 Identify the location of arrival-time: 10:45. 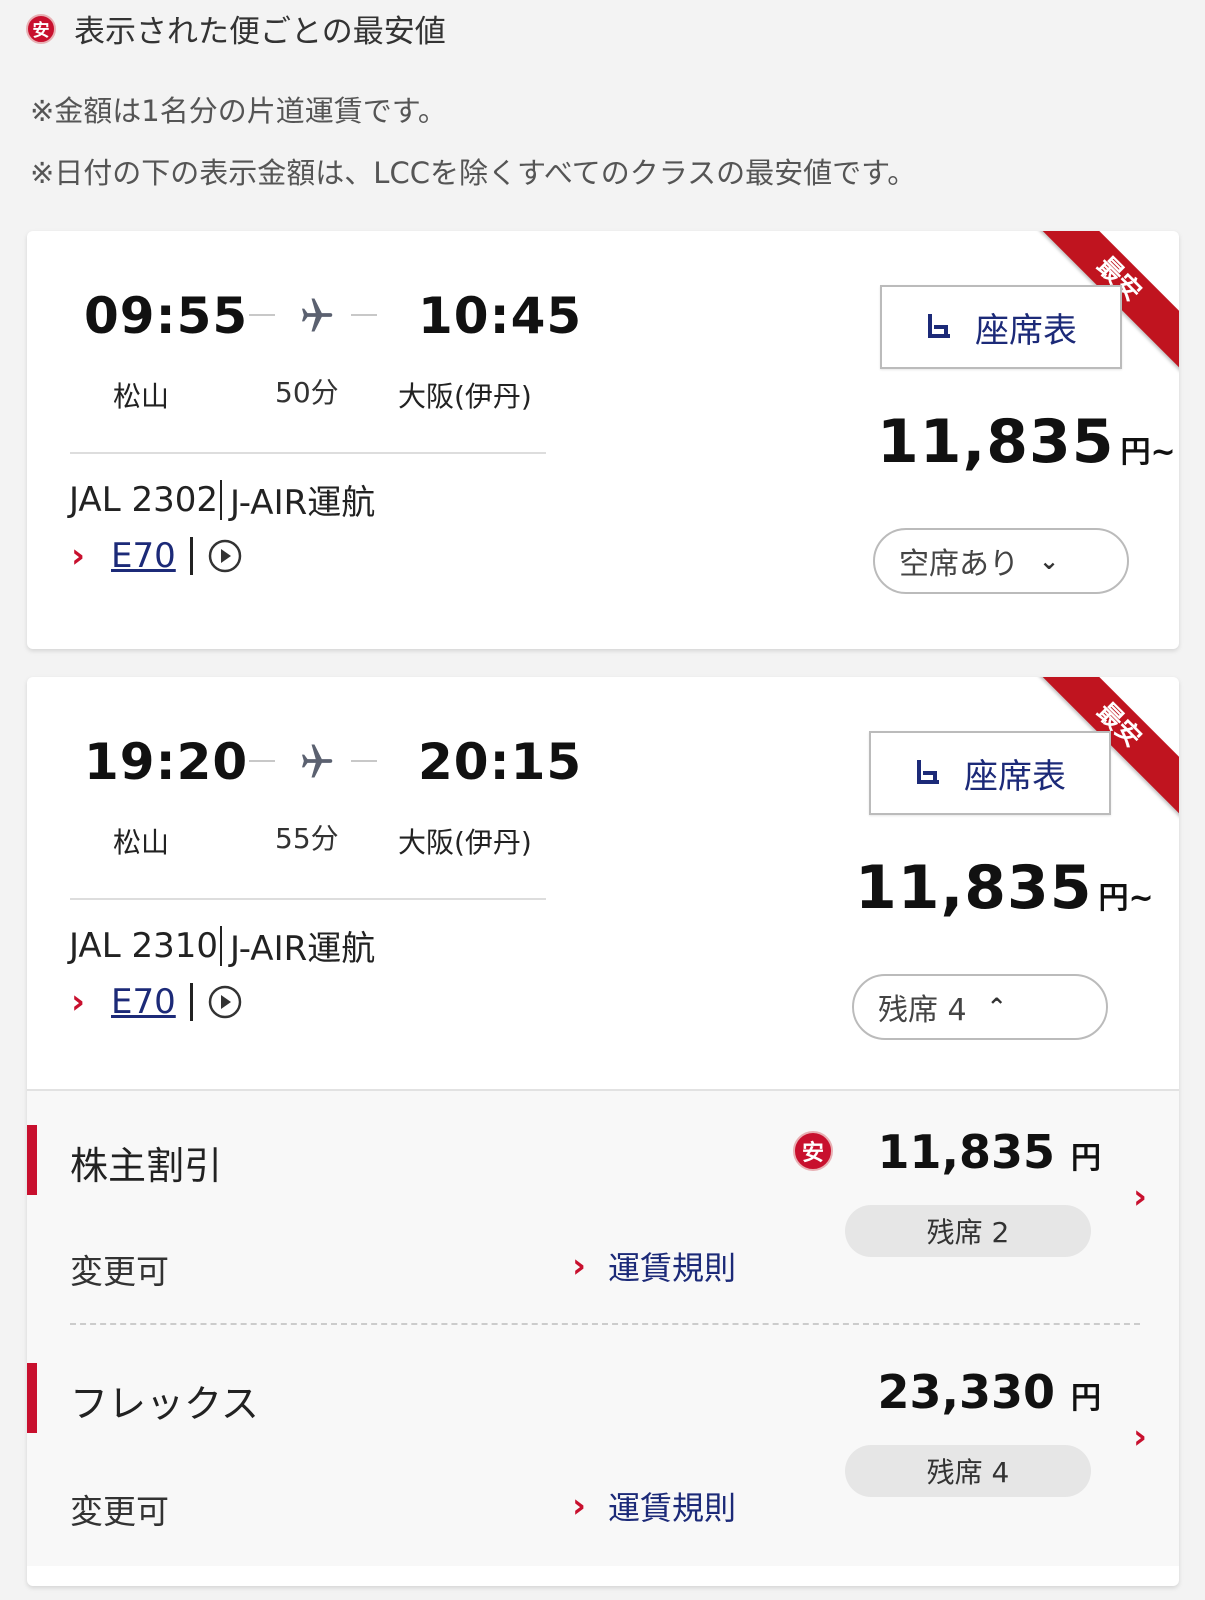
(500, 316).